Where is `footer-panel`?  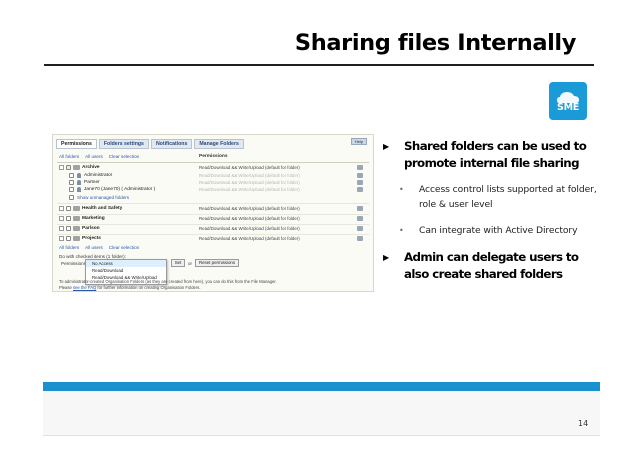 footer-panel is located at coordinates (321, 413).